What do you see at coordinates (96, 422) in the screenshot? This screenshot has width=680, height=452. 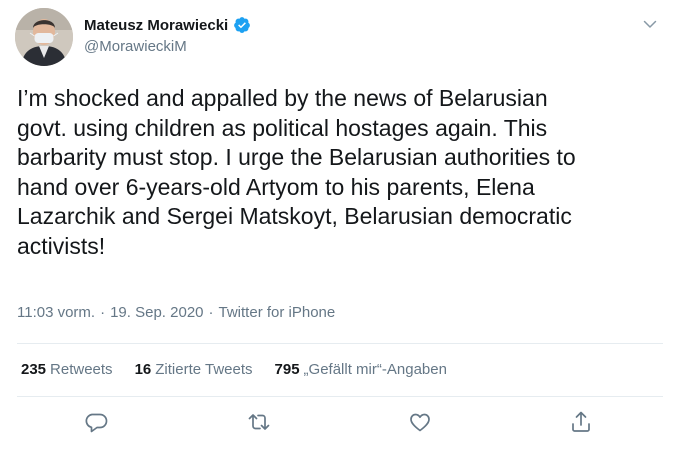 I see `reply-icon` at bounding box center [96, 422].